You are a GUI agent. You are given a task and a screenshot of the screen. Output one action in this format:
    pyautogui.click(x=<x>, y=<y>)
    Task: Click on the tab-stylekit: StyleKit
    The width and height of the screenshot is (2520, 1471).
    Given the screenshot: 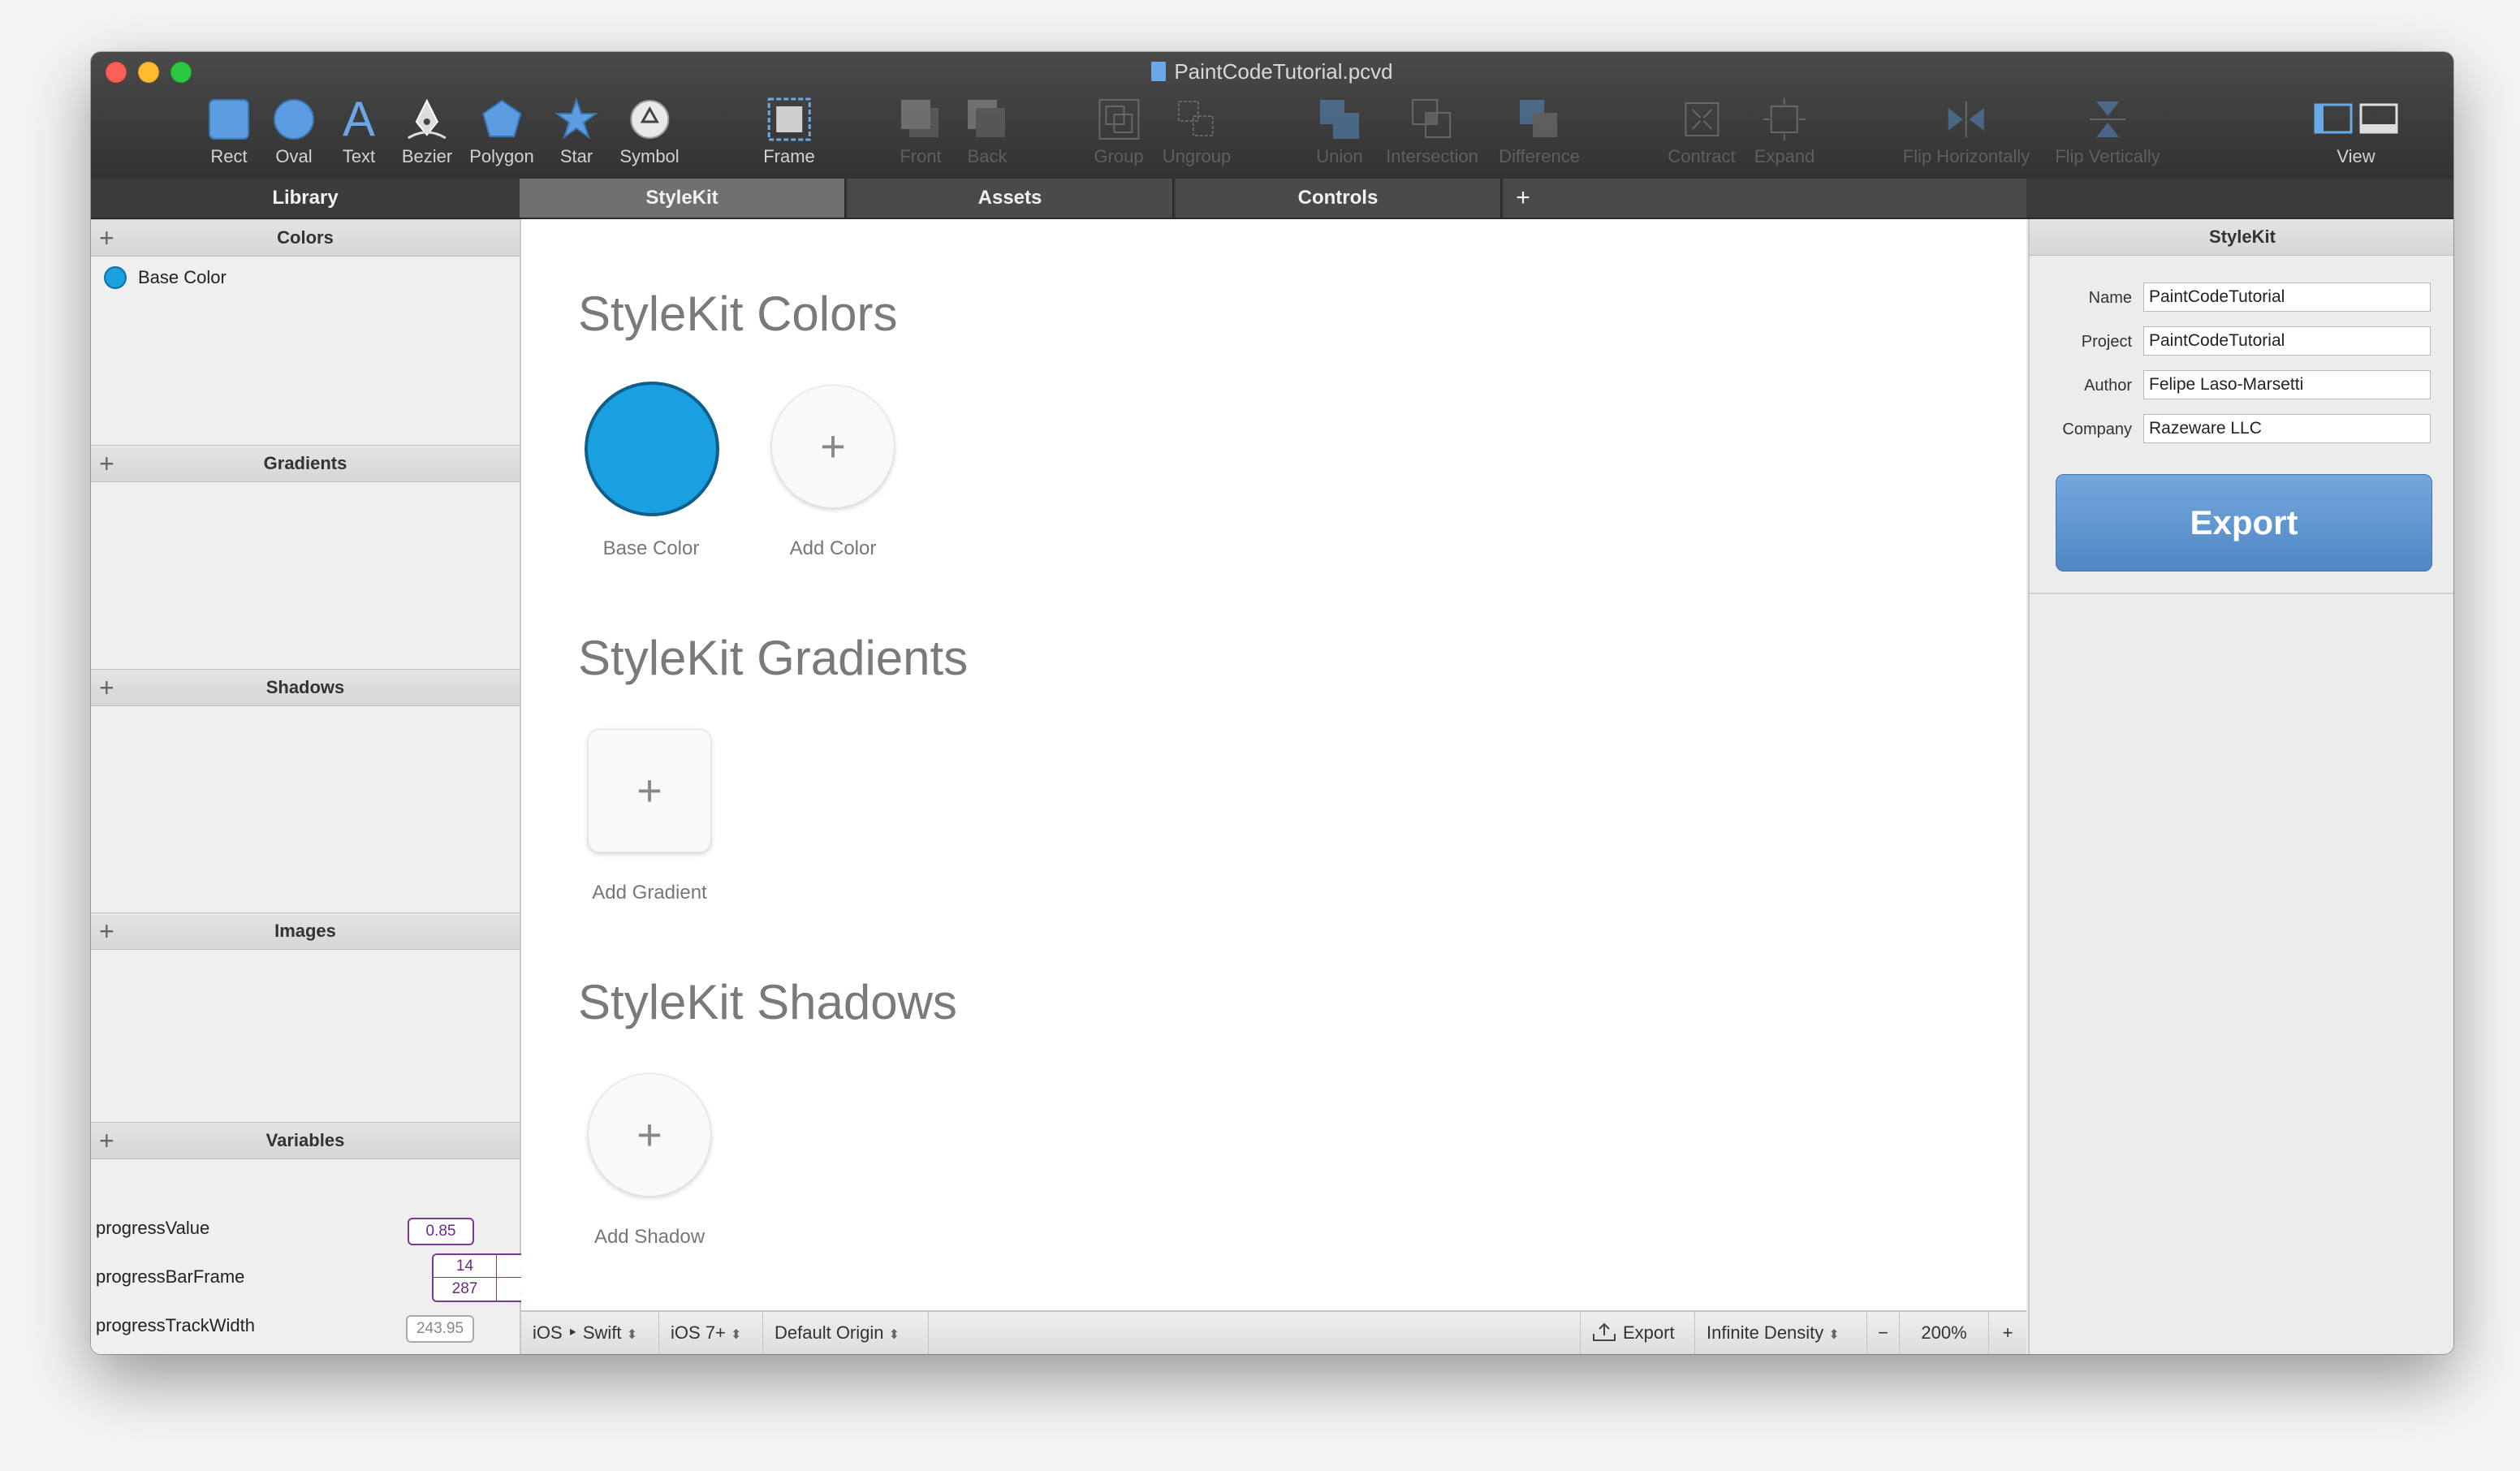 What is the action you would take?
    pyautogui.click(x=683, y=198)
    